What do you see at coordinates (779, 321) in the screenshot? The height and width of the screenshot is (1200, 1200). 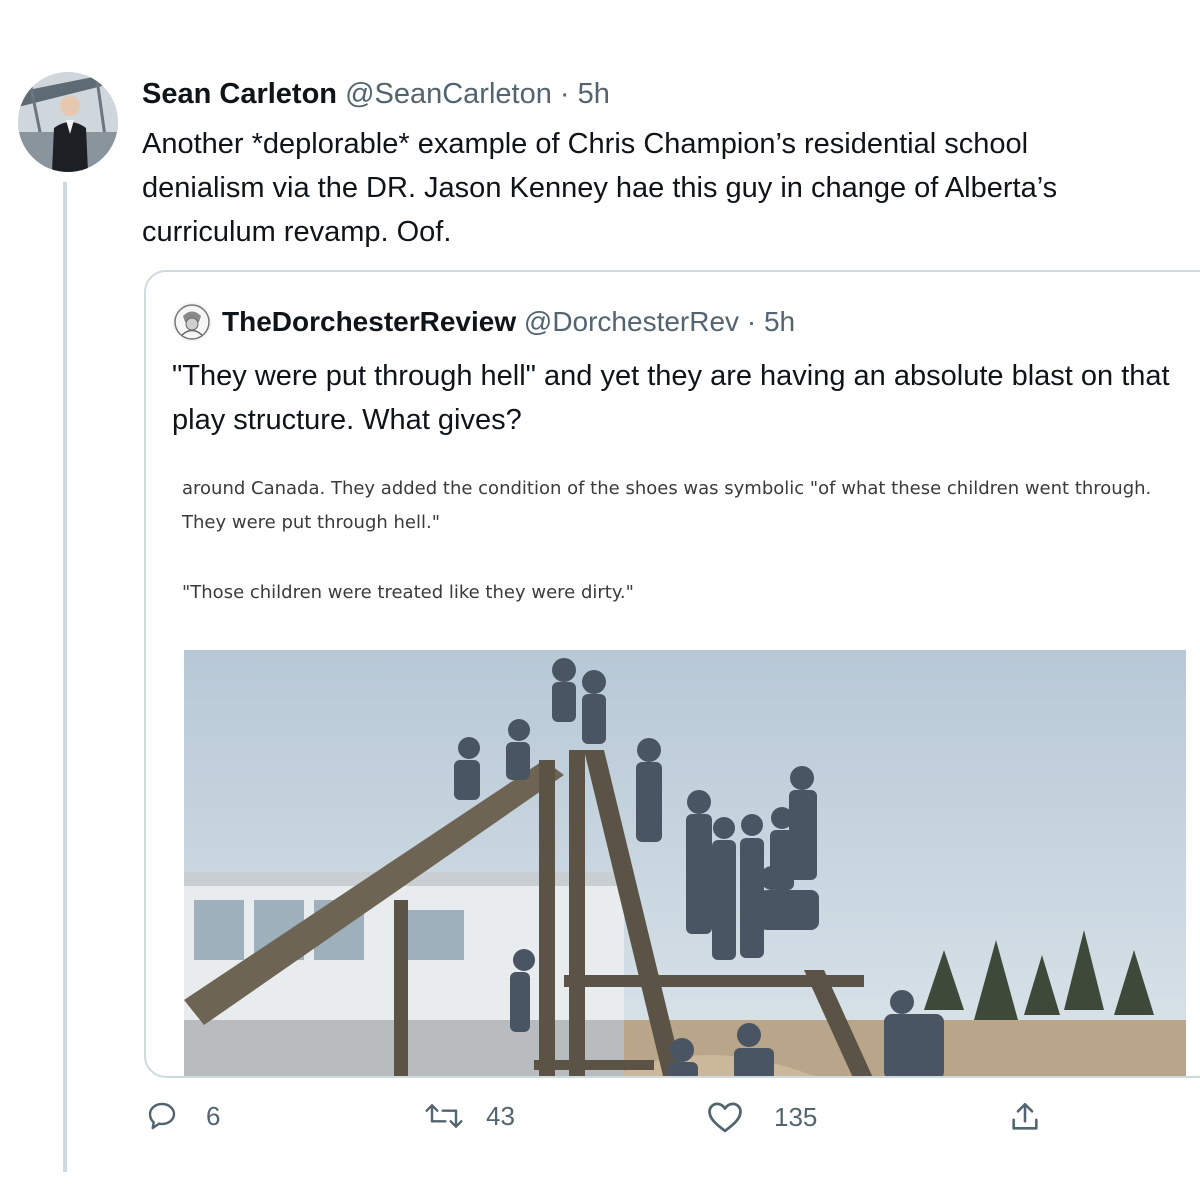 I see `quoted-tweet-timestamp: 5h` at bounding box center [779, 321].